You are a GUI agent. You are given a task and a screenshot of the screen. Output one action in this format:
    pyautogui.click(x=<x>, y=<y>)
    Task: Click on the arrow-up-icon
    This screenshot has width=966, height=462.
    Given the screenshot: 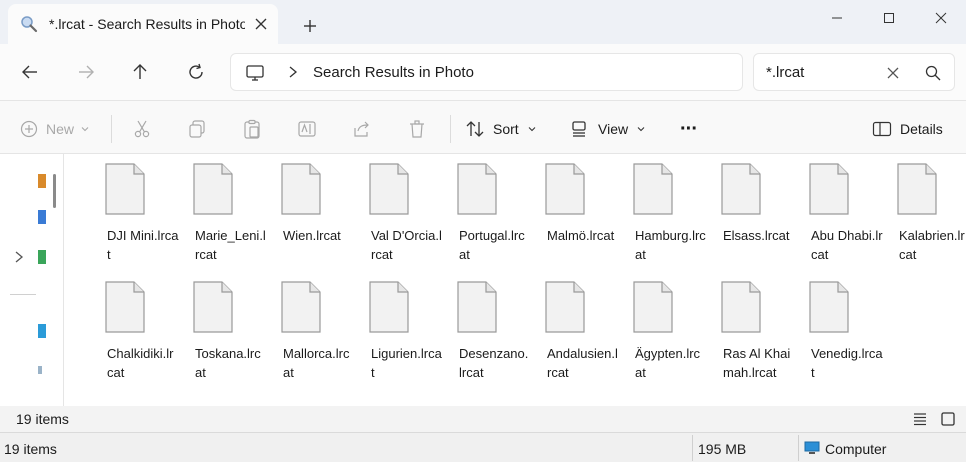 What is the action you would take?
    pyautogui.click(x=140, y=71)
    